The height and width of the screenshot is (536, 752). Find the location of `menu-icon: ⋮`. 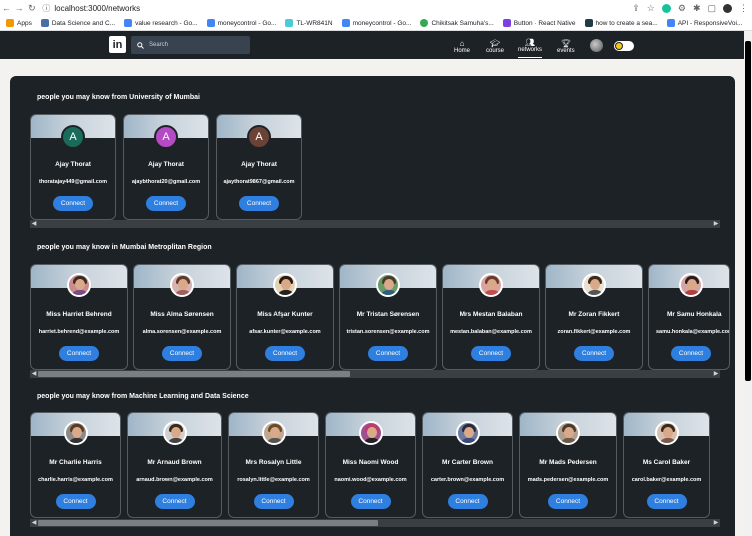

menu-icon: ⋮ is located at coordinates (743, 8).